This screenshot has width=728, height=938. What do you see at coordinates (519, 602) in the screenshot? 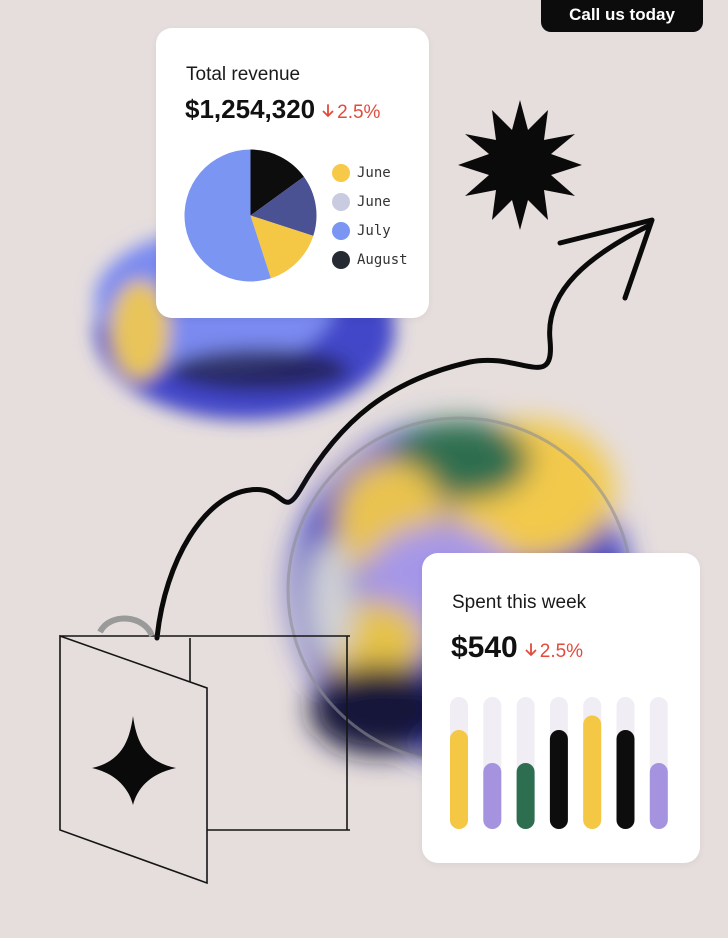
I see `spent-card-title: Spent this week` at bounding box center [519, 602].